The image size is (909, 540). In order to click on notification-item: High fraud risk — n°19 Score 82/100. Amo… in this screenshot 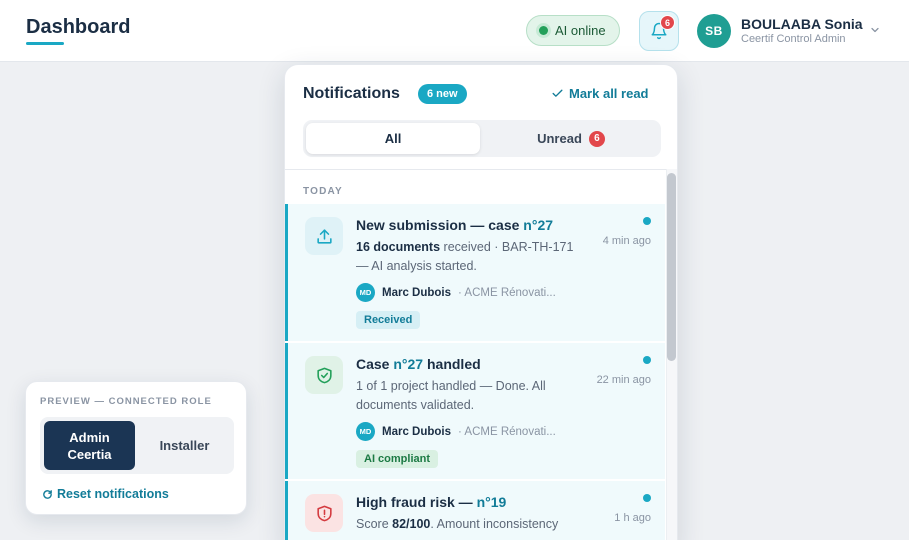, I will do `click(475, 510)`.